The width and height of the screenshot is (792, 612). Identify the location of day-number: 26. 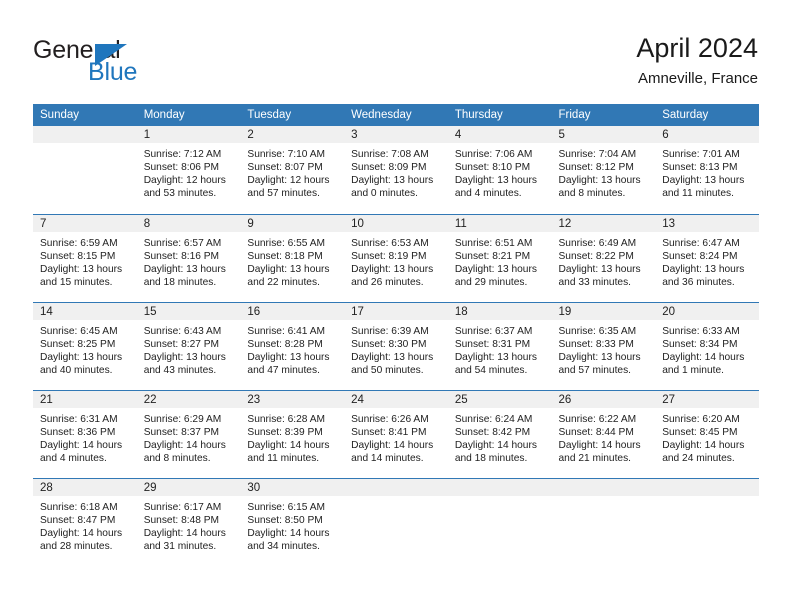
(603, 399).